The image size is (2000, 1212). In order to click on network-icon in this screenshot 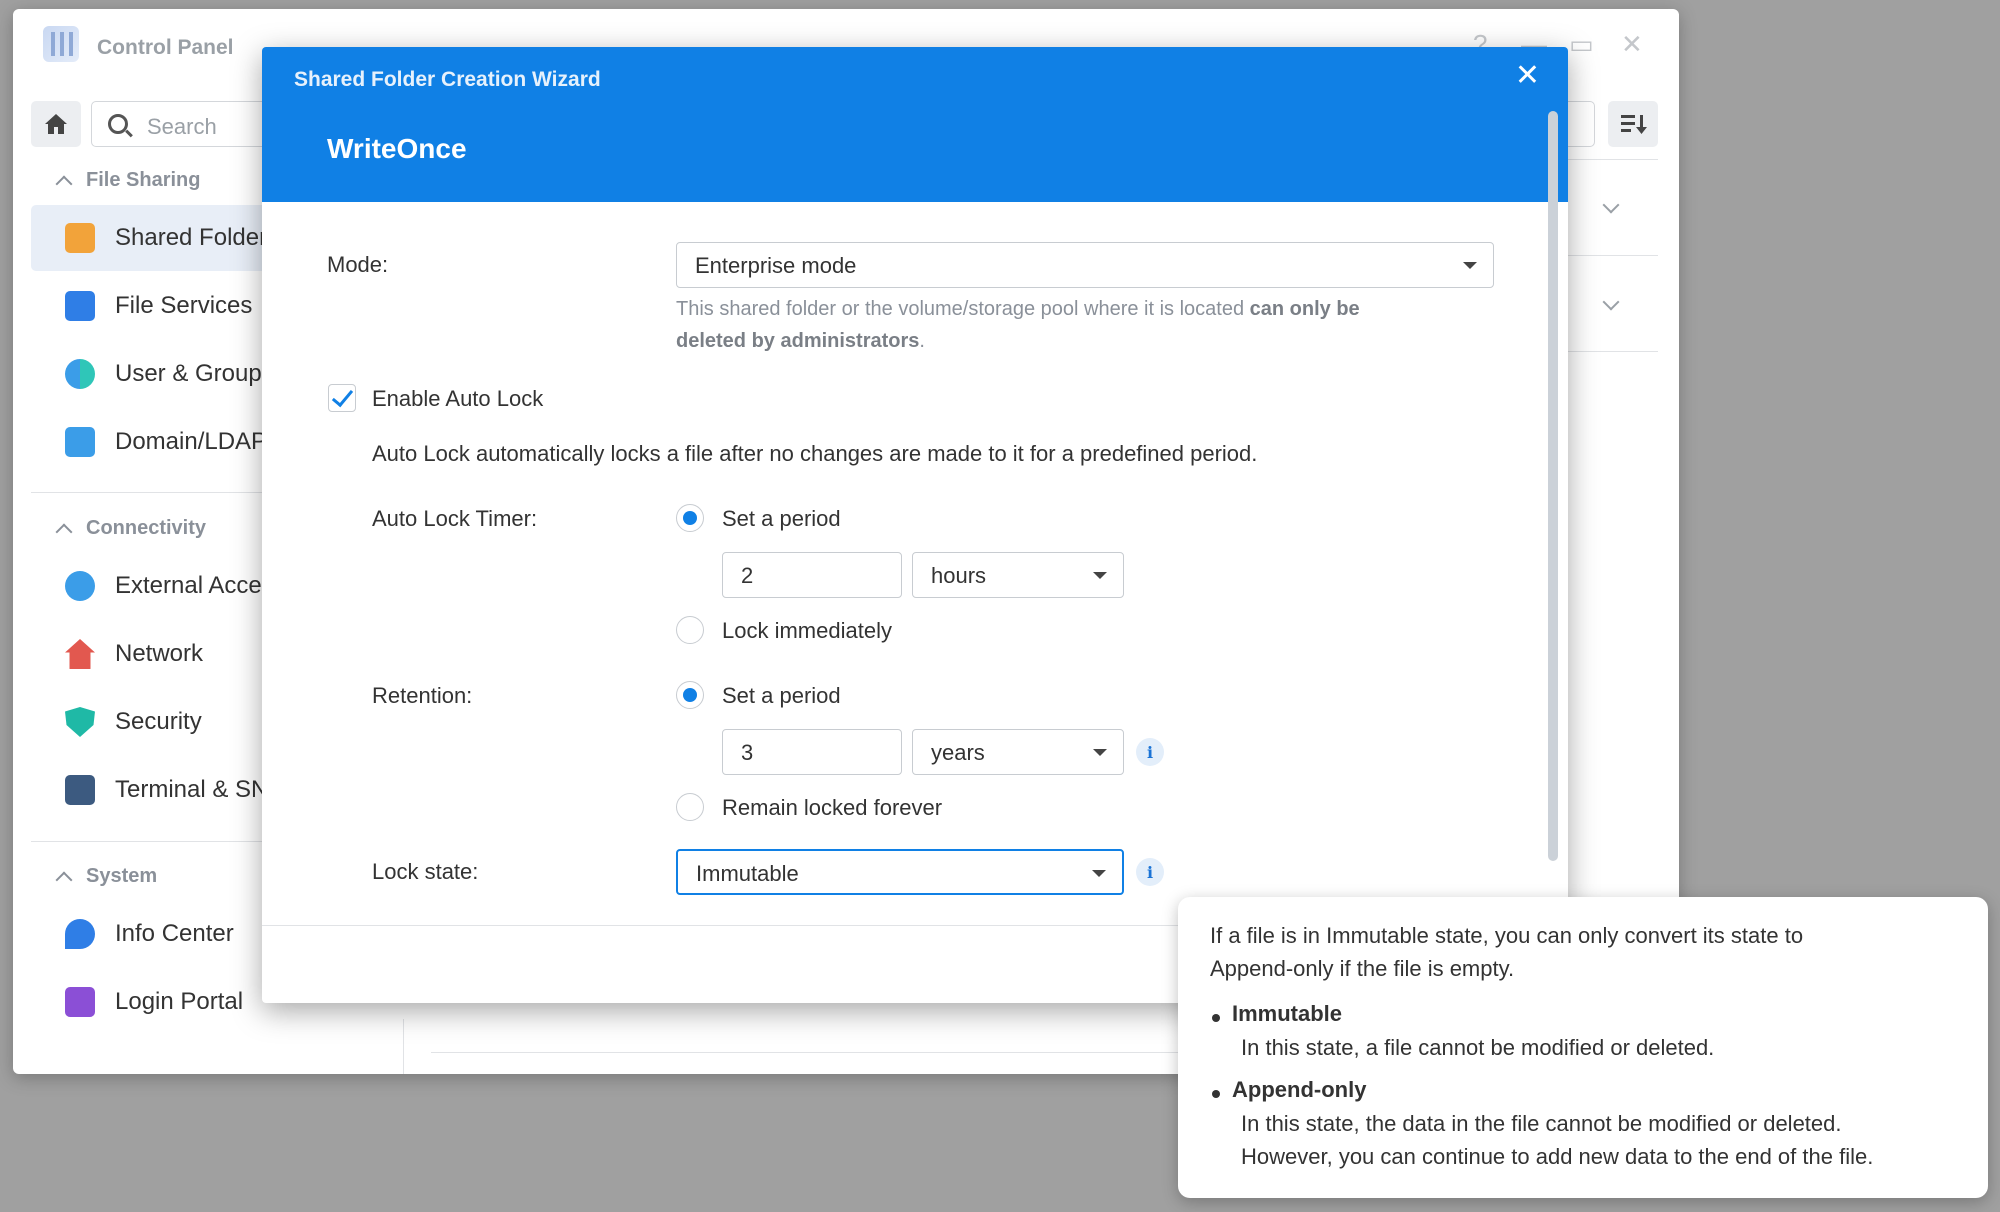, I will do `click(80, 654)`.